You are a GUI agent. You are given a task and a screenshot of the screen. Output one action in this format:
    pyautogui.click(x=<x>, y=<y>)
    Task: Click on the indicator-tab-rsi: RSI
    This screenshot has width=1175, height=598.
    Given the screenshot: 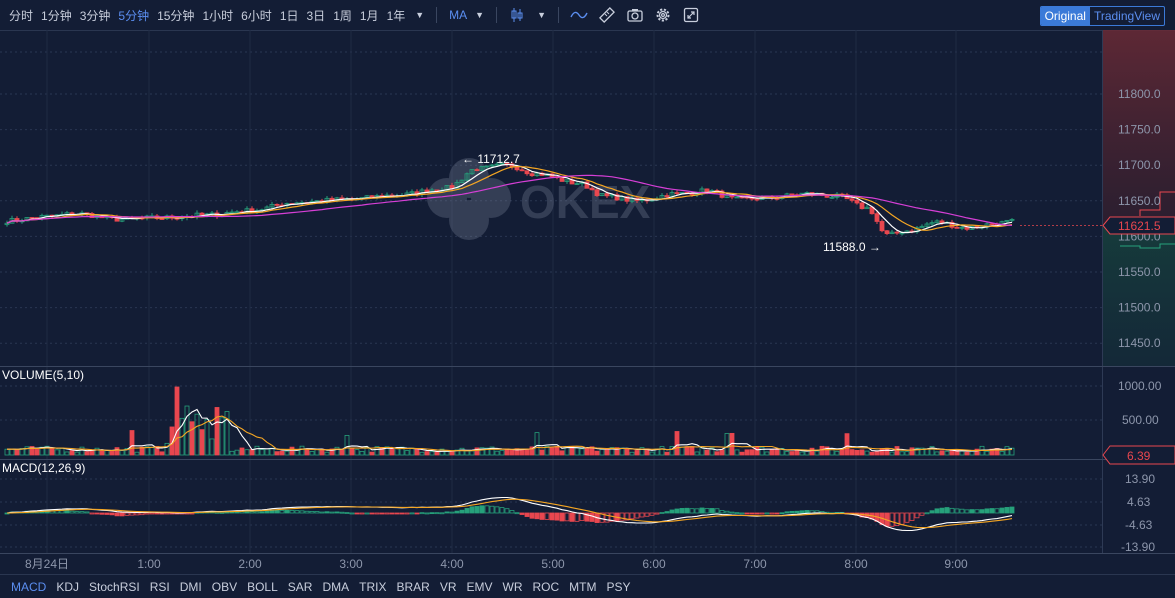 What is the action you would take?
    pyautogui.click(x=160, y=587)
    